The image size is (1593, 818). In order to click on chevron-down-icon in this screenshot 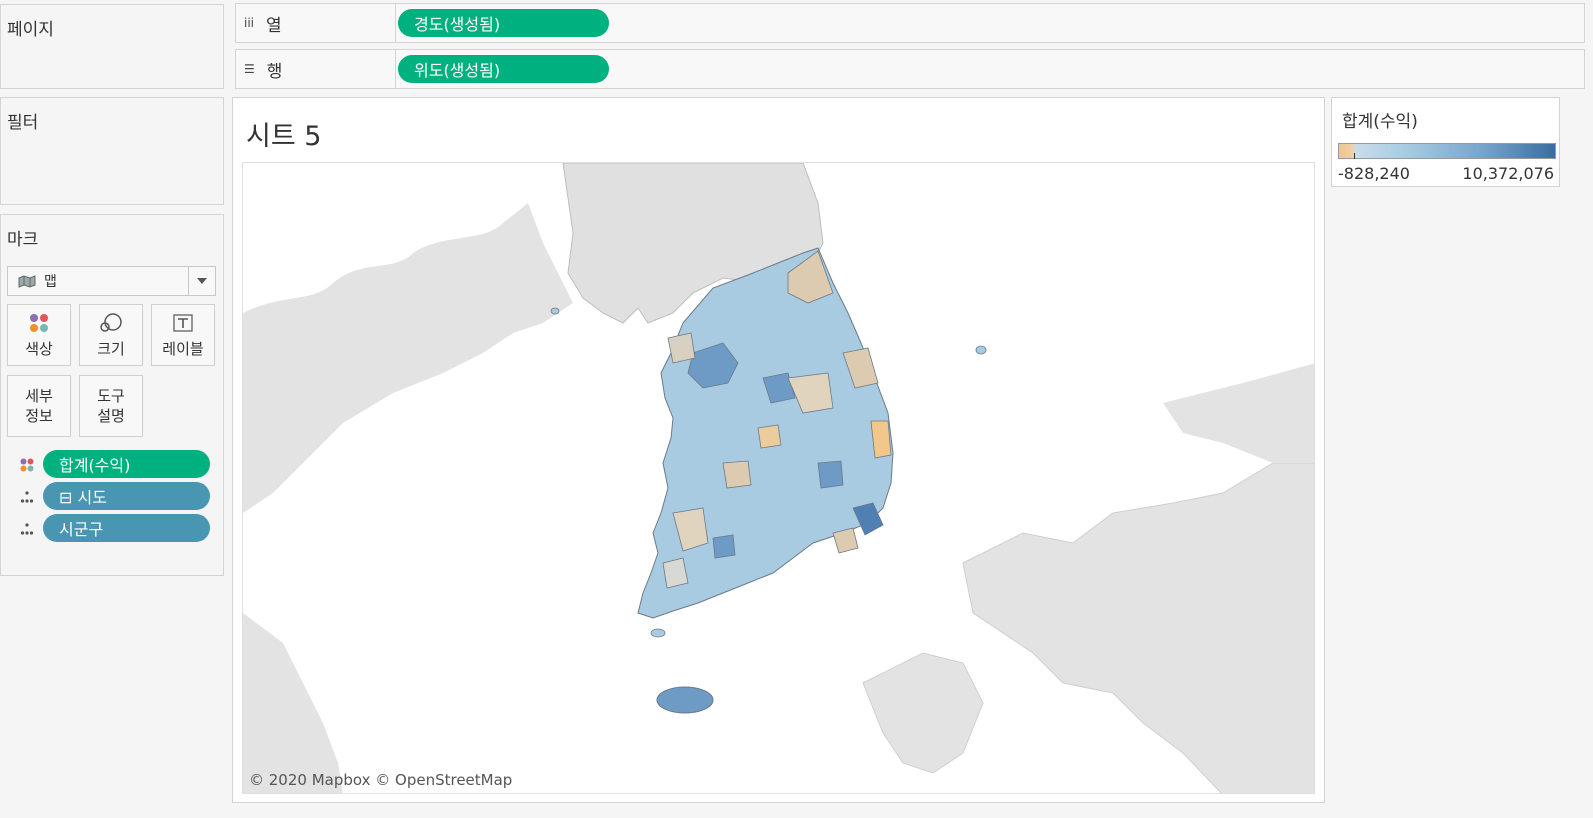, I will do `click(201, 281)`.